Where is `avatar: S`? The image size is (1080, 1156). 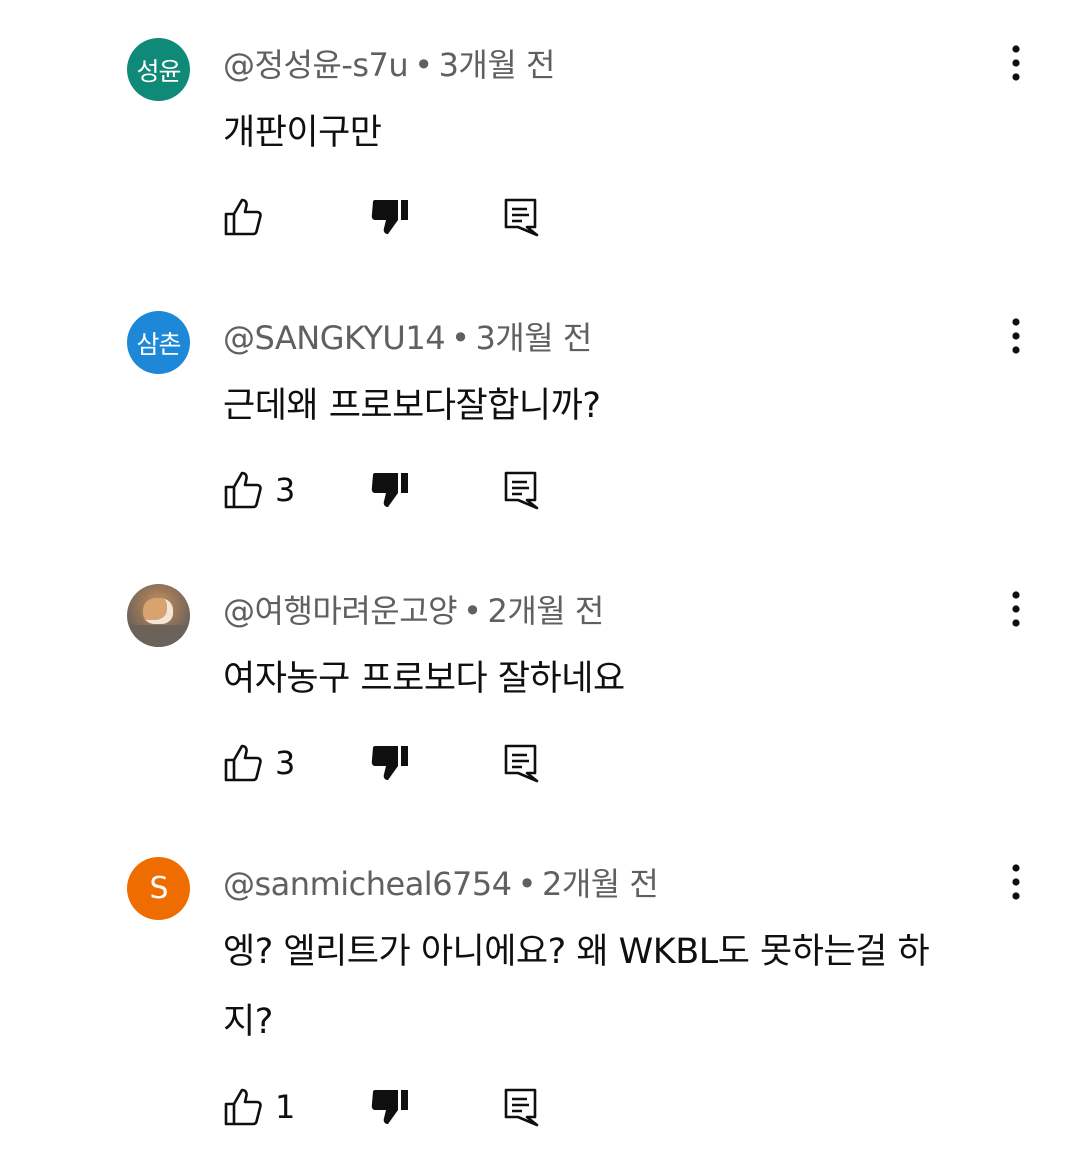 avatar: S is located at coordinates (158, 888).